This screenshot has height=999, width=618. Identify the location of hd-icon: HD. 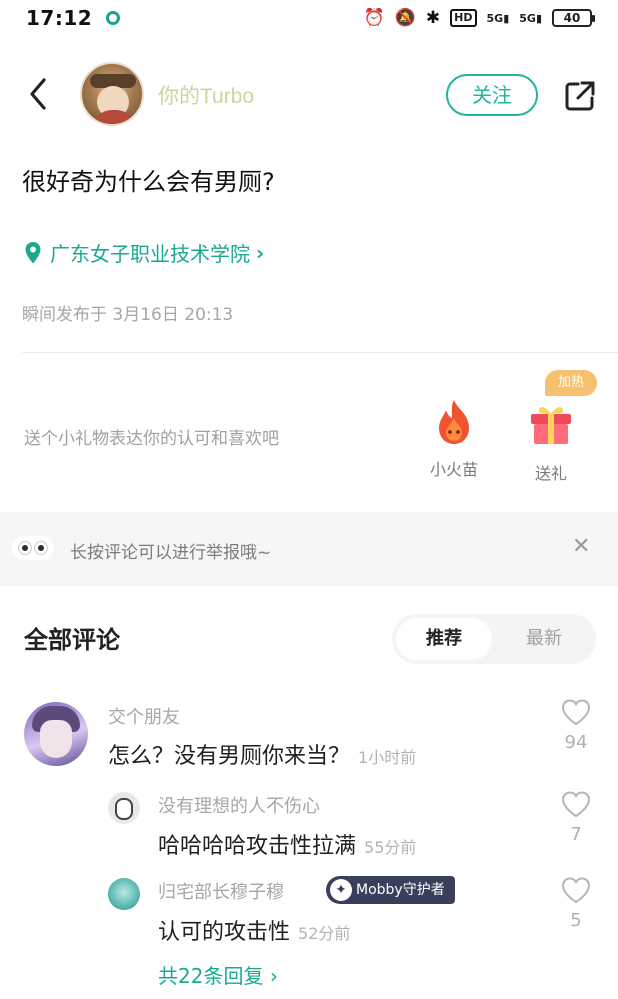
(463, 18).